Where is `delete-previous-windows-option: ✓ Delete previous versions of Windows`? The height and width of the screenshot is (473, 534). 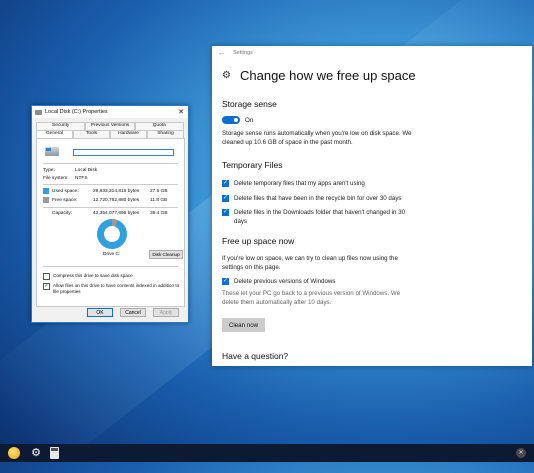
delete-previous-windows-option: ✓ Delete previous versions of Windows is located at coordinates (323, 282).